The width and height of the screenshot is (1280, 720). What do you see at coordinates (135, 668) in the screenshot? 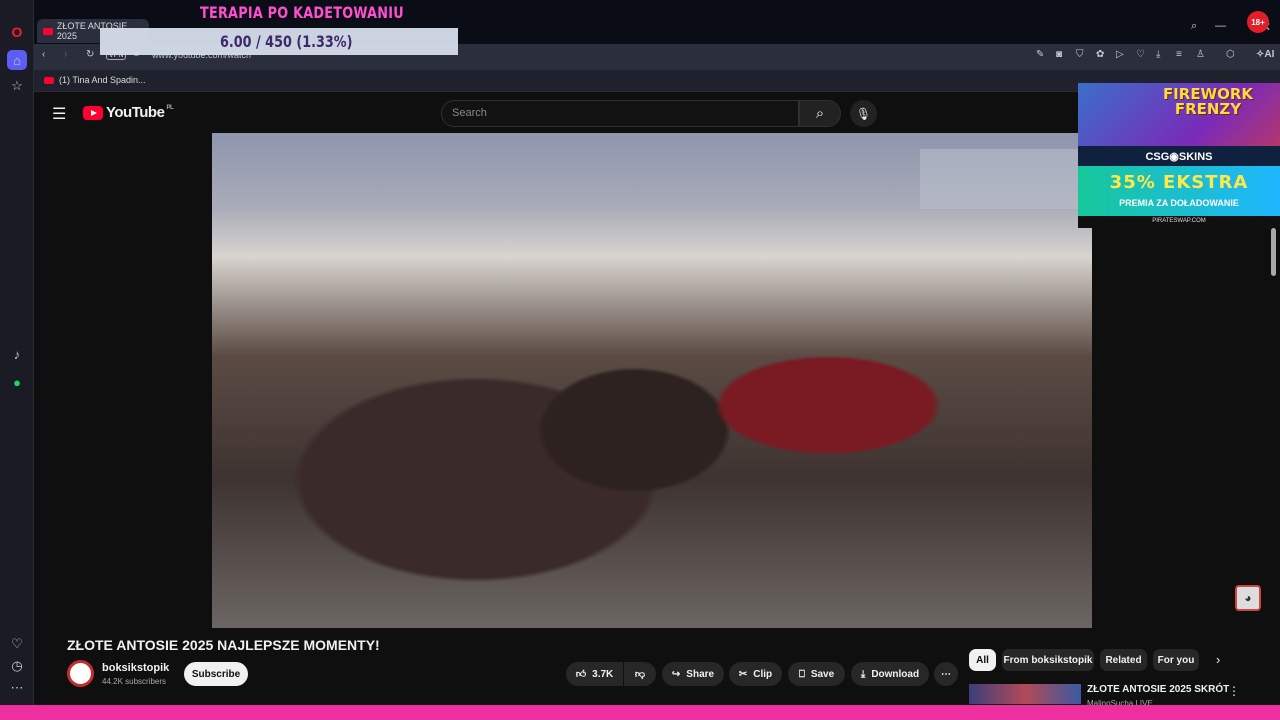
I see `channel-name: boksikstopik` at bounding box center [135, 668].